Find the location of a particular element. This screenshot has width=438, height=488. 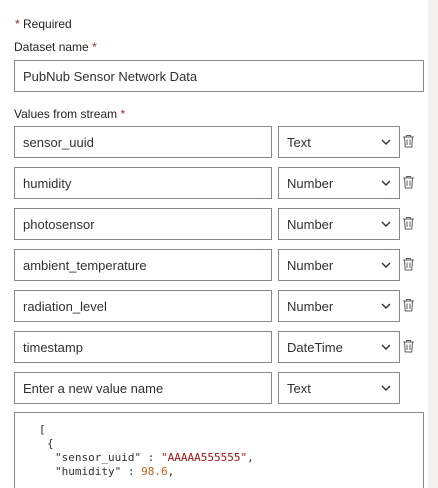

json-line: "sensor_uuid" : "AAAAA555555", is located at coordinates (231, 458).